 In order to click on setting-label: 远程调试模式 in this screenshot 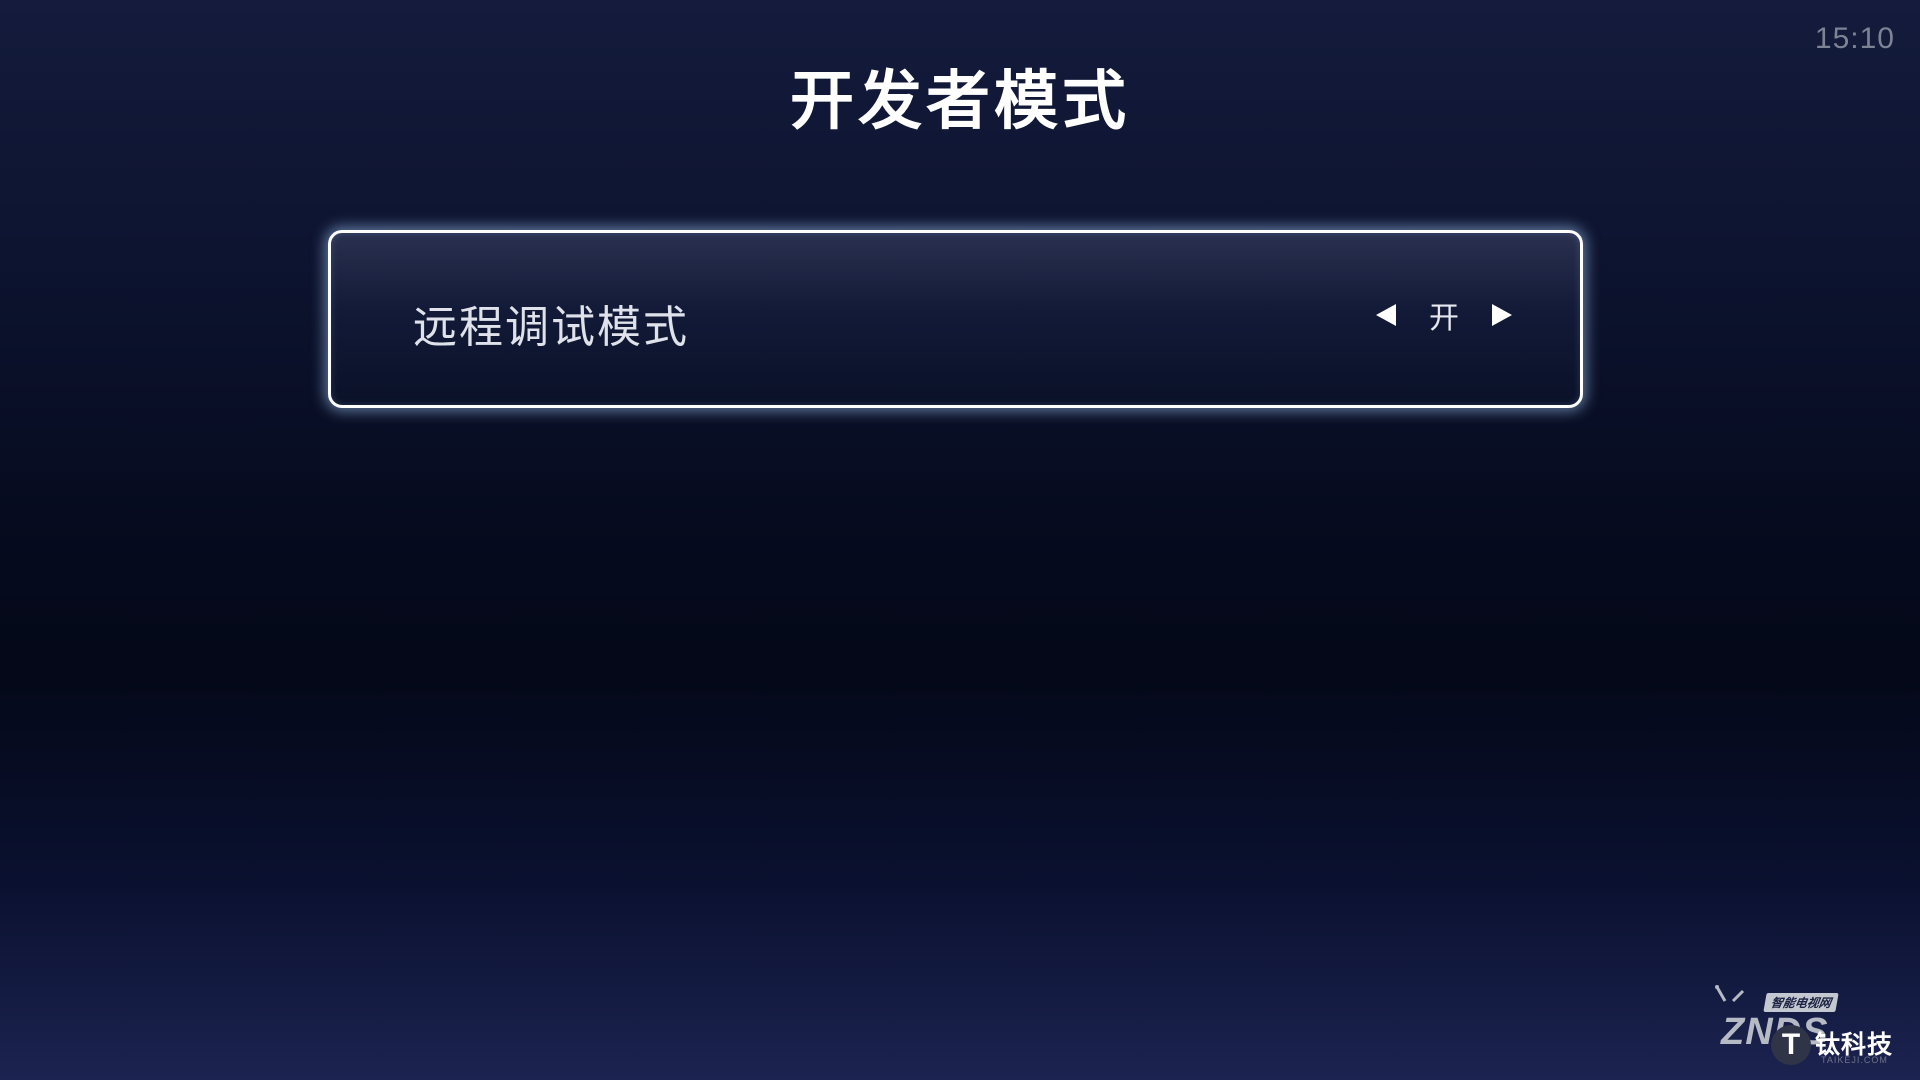, I will do `click(551, 327)`.